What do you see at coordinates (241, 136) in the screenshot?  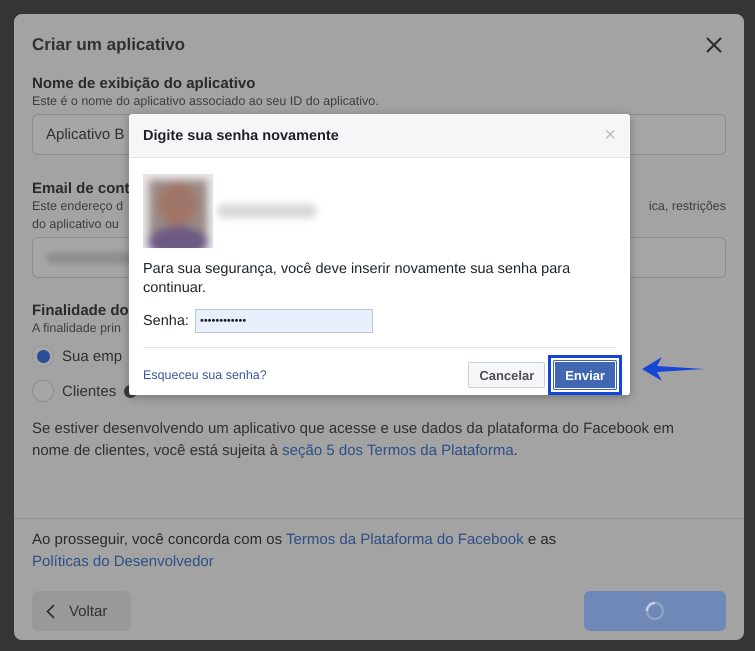 I see `dialog-title: Digite sua senha novamente` at bounding box center [241, 136].